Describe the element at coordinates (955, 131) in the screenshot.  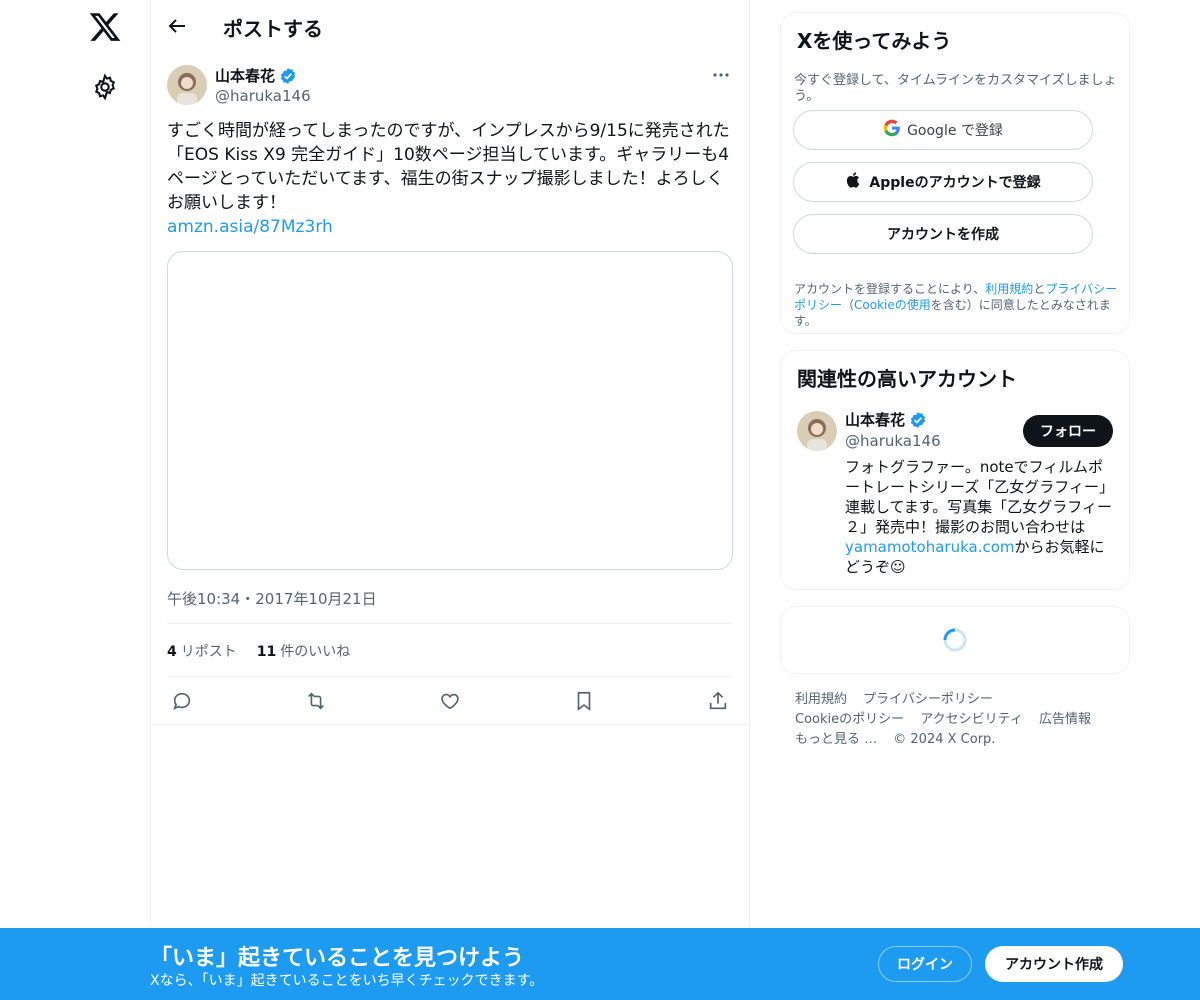
I see `google-signup-label: Google で登録` at that location.